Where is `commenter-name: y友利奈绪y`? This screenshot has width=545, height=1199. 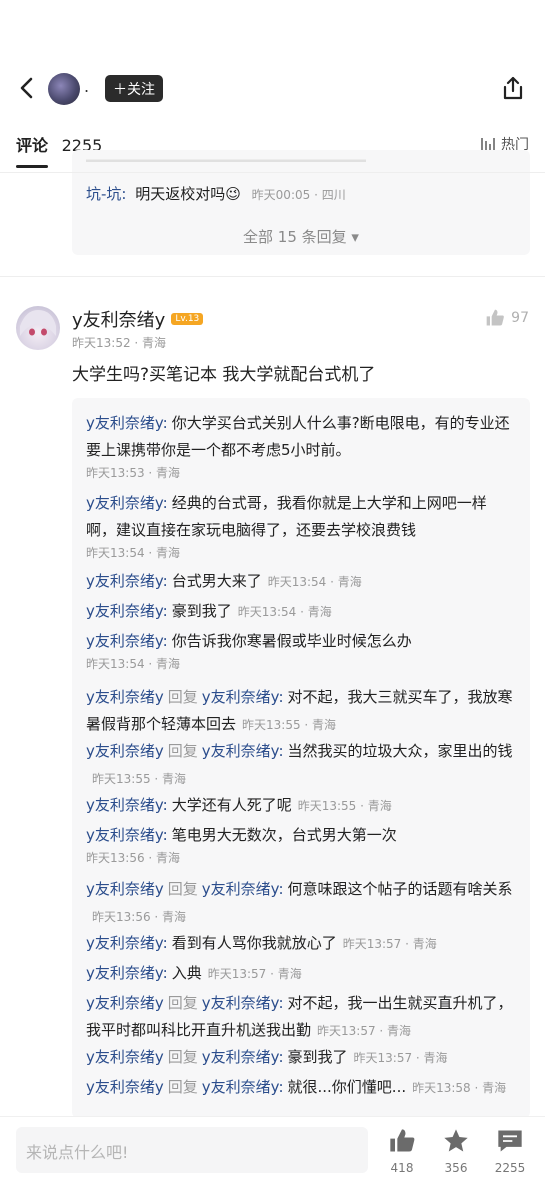 commenter-name: y友利奈绪y is located at coordinates (118, 319).